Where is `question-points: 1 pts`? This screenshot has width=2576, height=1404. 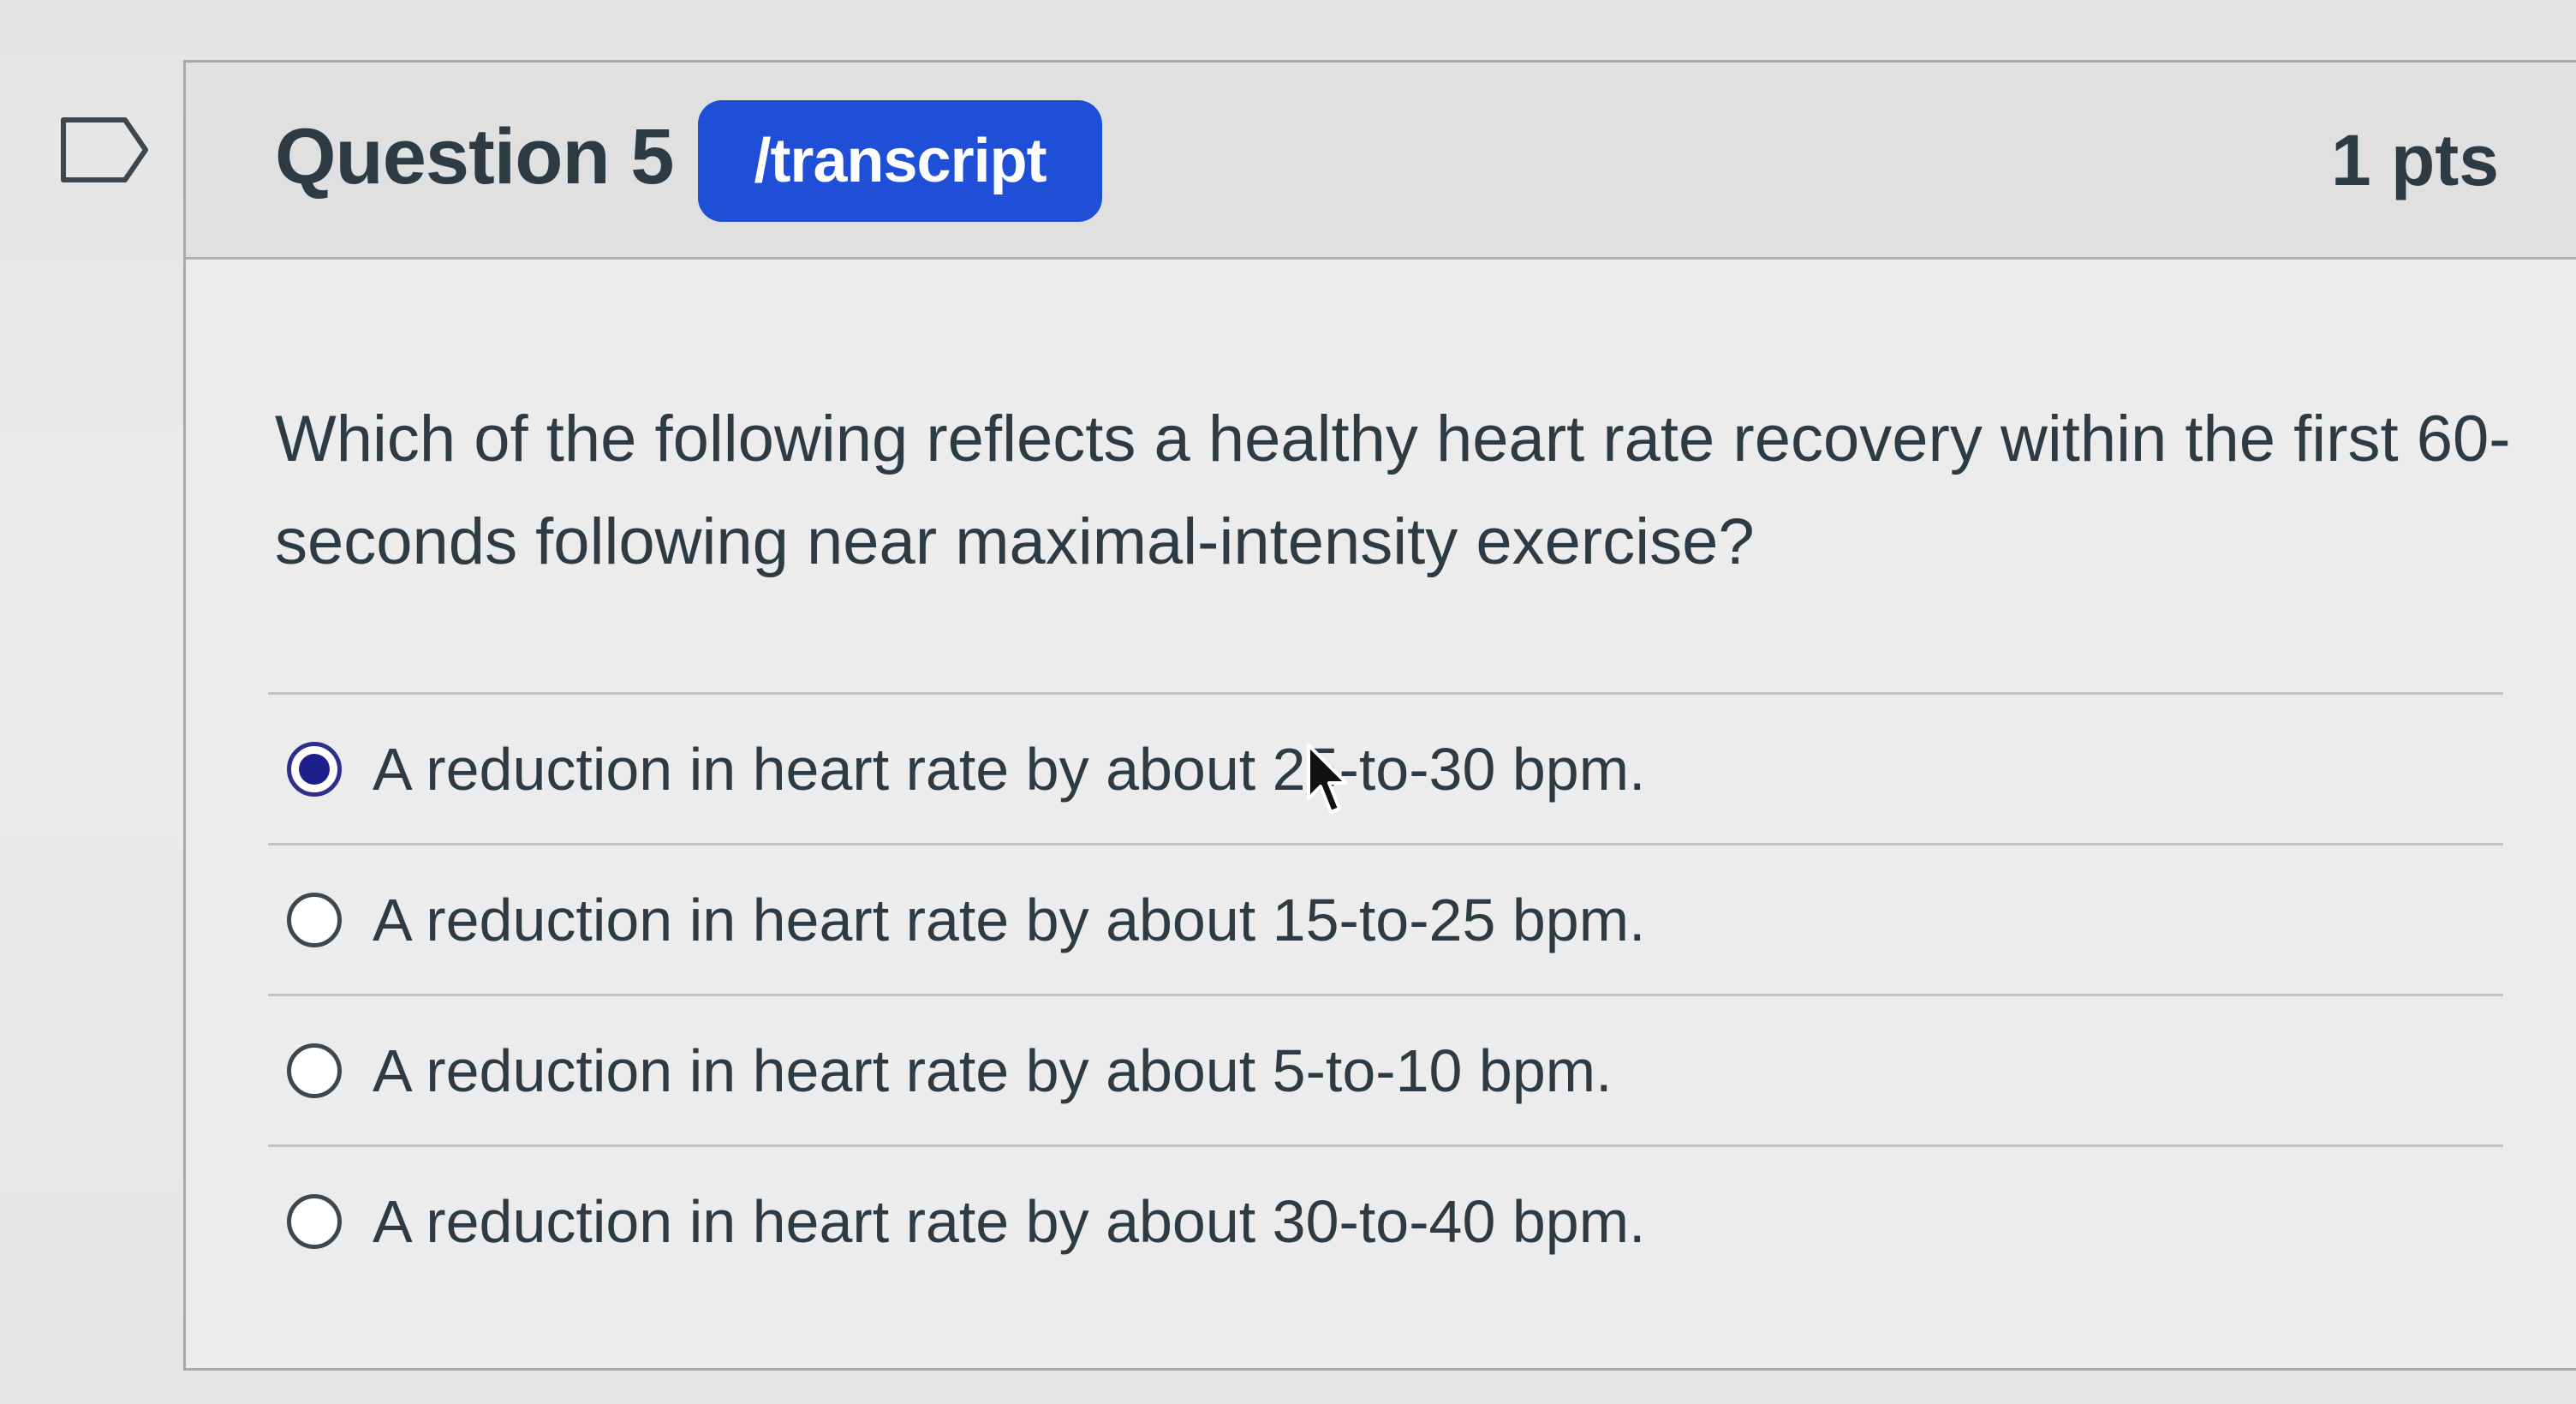
question-points: 1 pts is located at coordinates (2414, 160).